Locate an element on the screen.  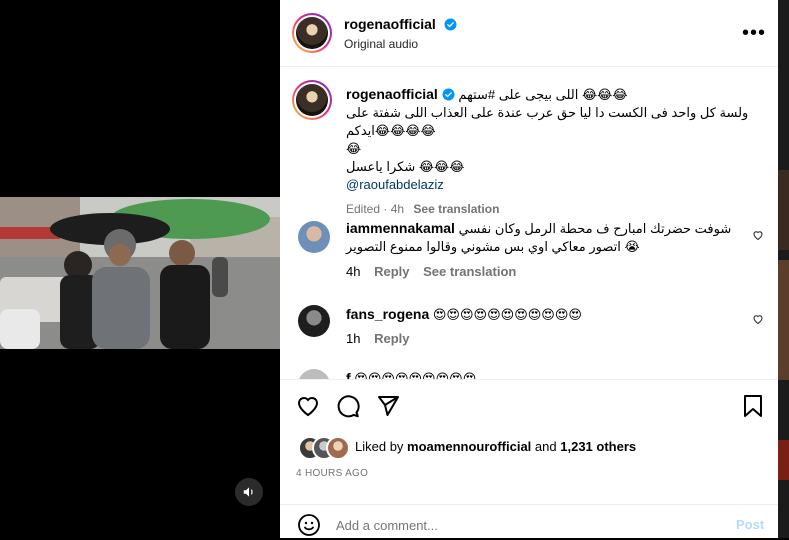
audio-link: Original audio is located at coordinates (381, 44).